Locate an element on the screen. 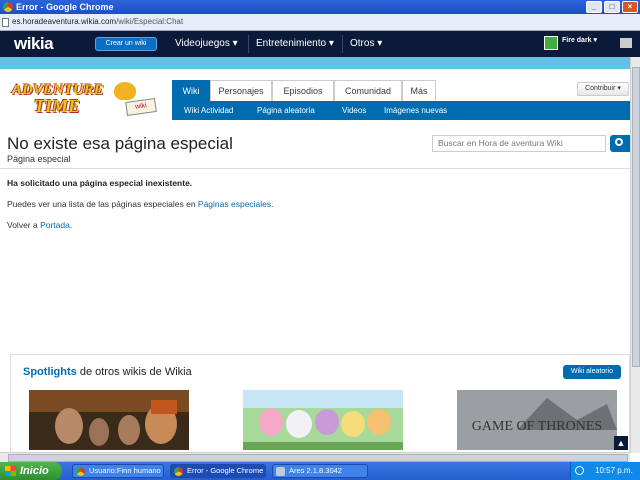 This screenshot has height=480, width=640. nav-videojuegos: Videojuegos ▾ is located at coordinates (206, 43).